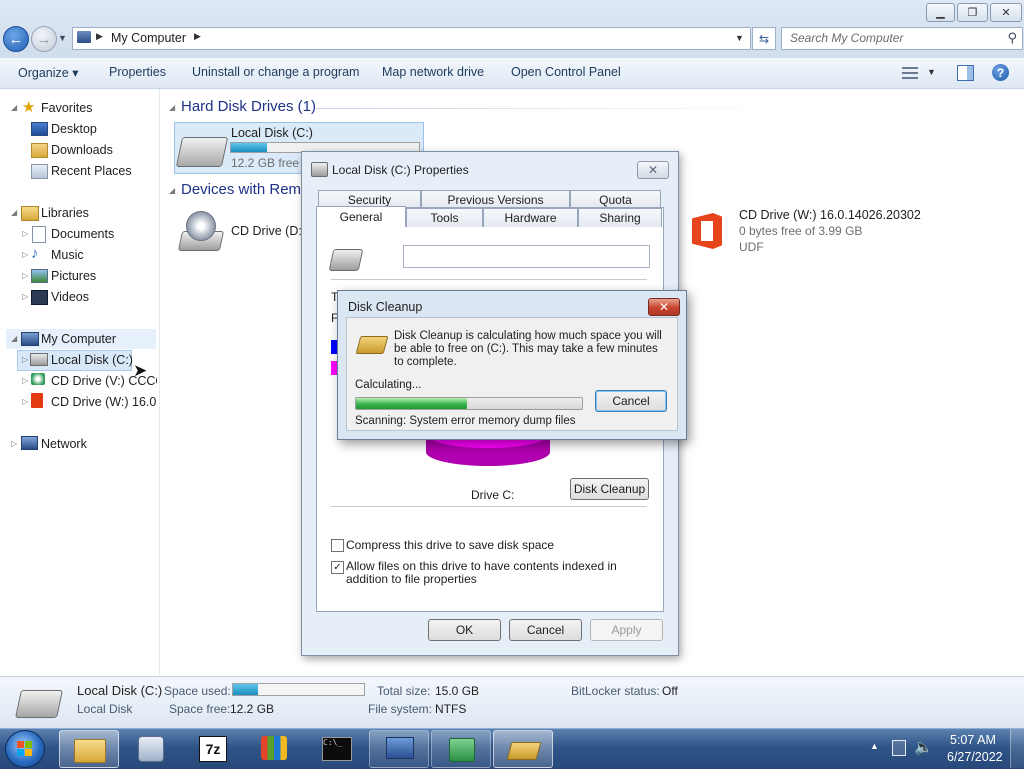  I want to click on action-center-icon, so click(899, 748).